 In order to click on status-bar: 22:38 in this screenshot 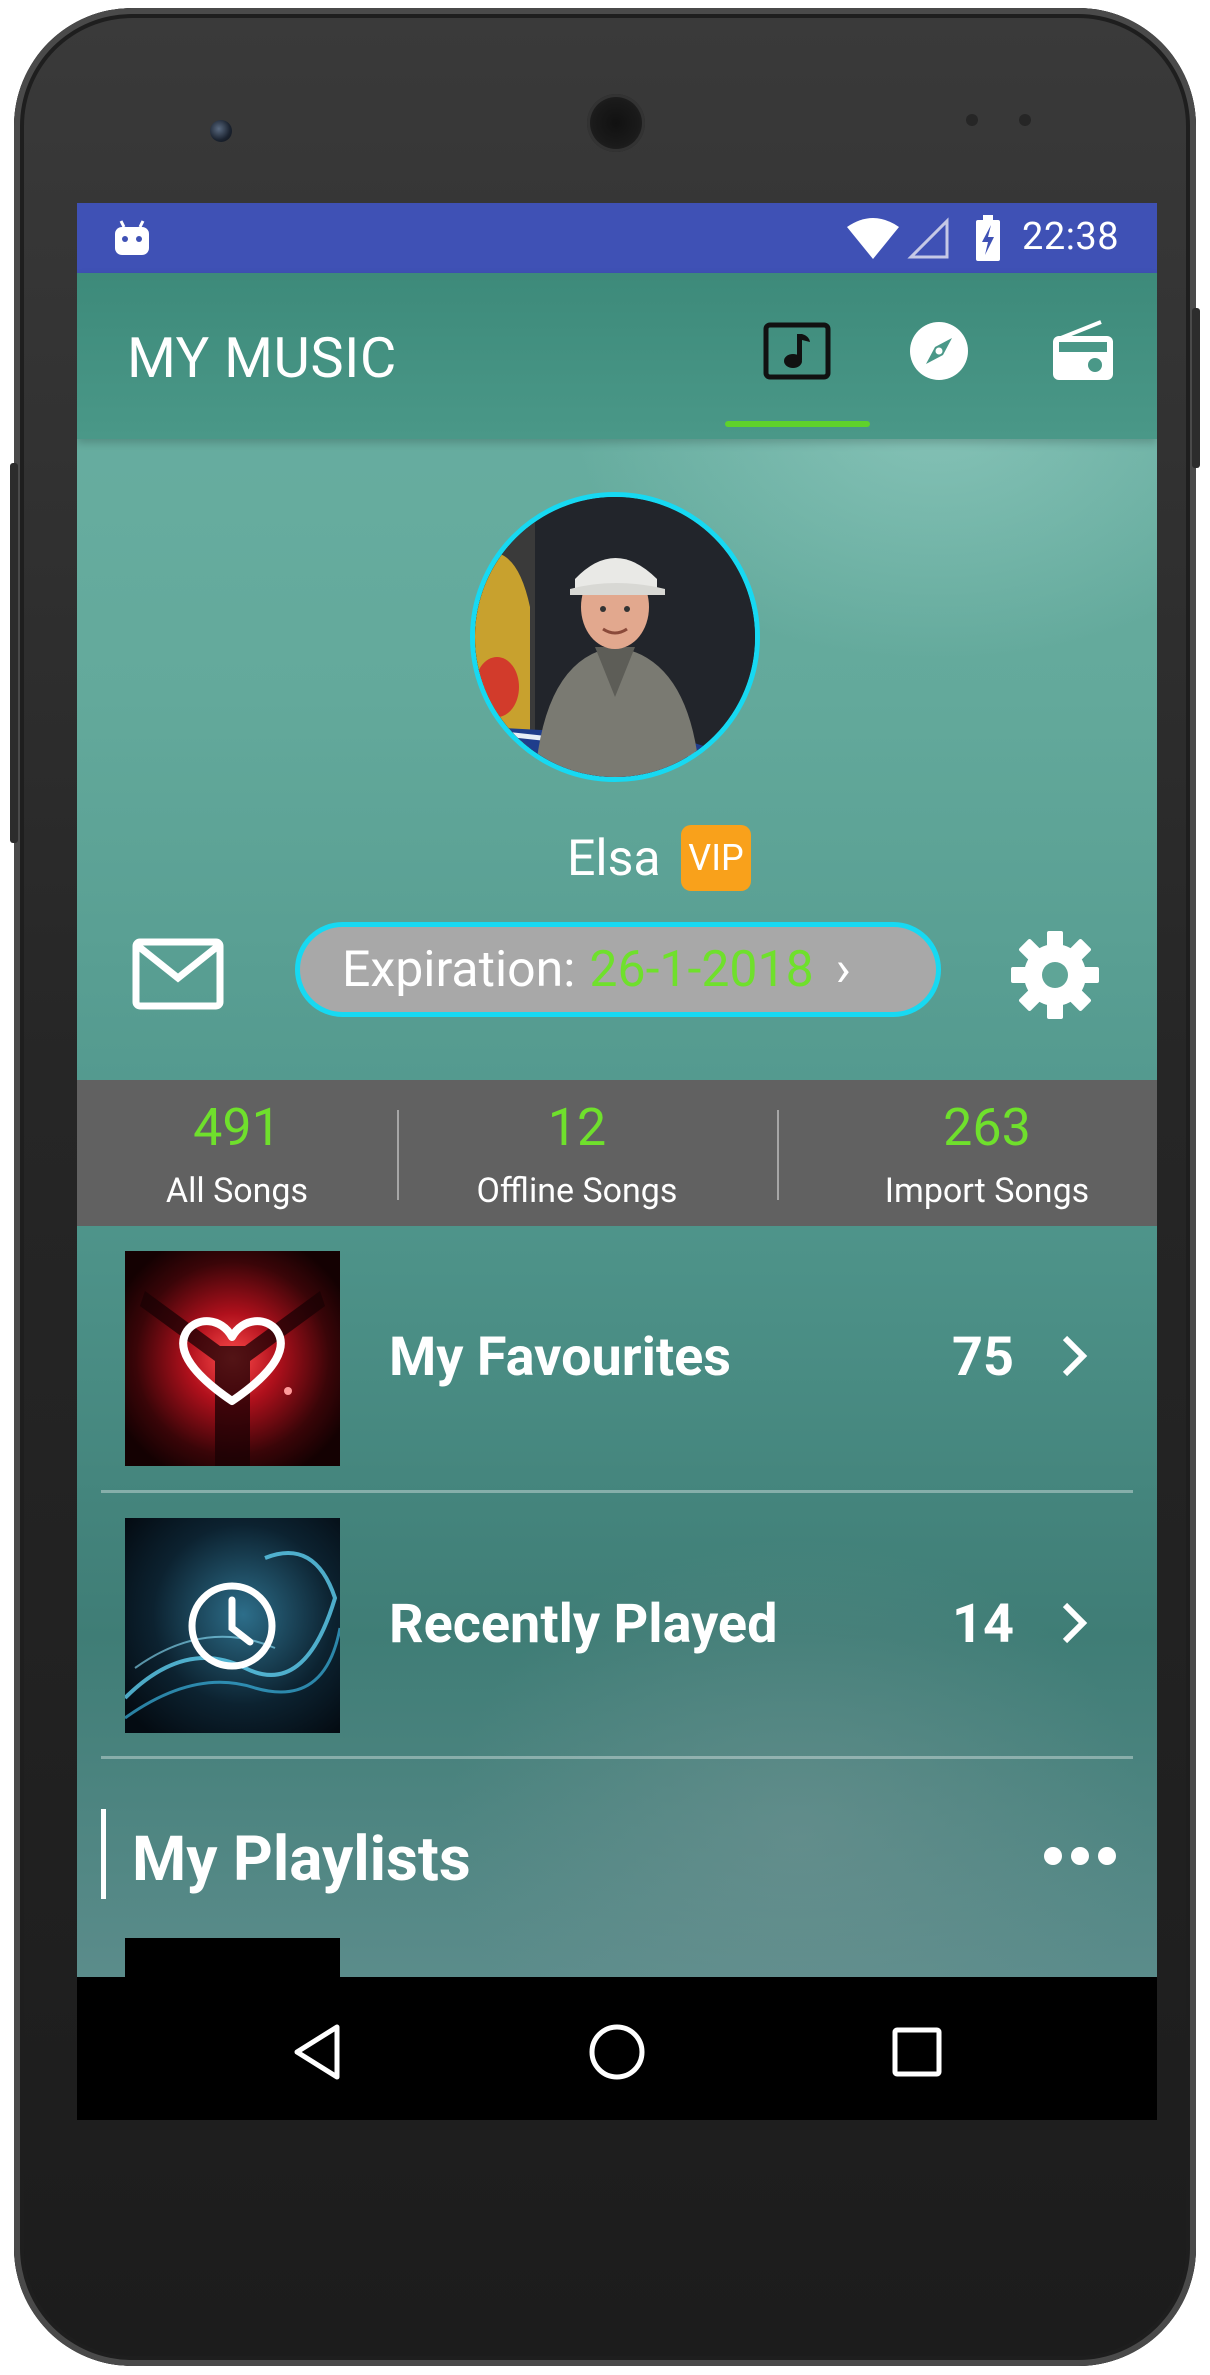, I will do `click(617, 238)`.